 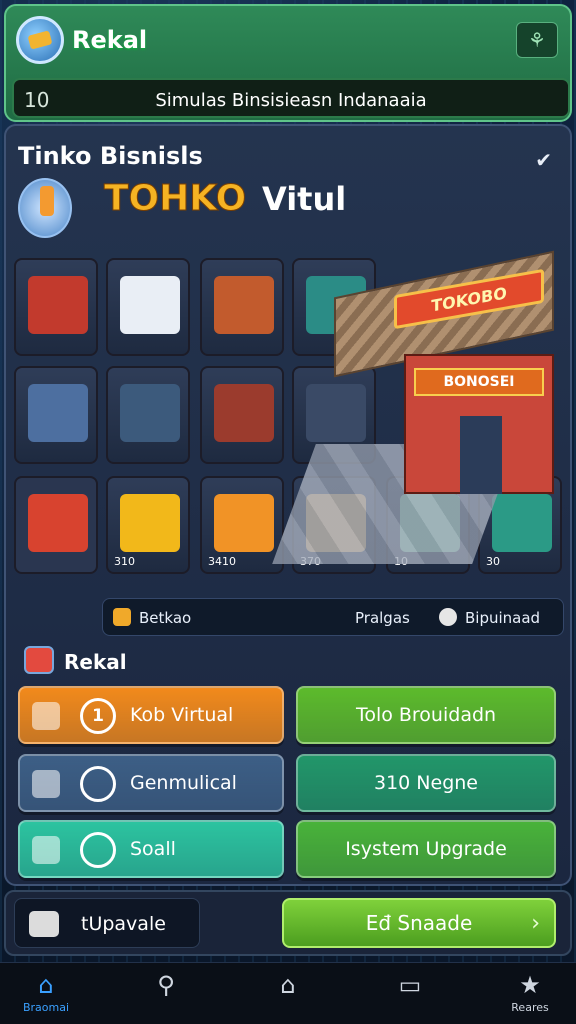 What do you see at coordinates (98, 716) in the screenshot?
I see `badge-icon: 1` at bounding box center [98, 716].